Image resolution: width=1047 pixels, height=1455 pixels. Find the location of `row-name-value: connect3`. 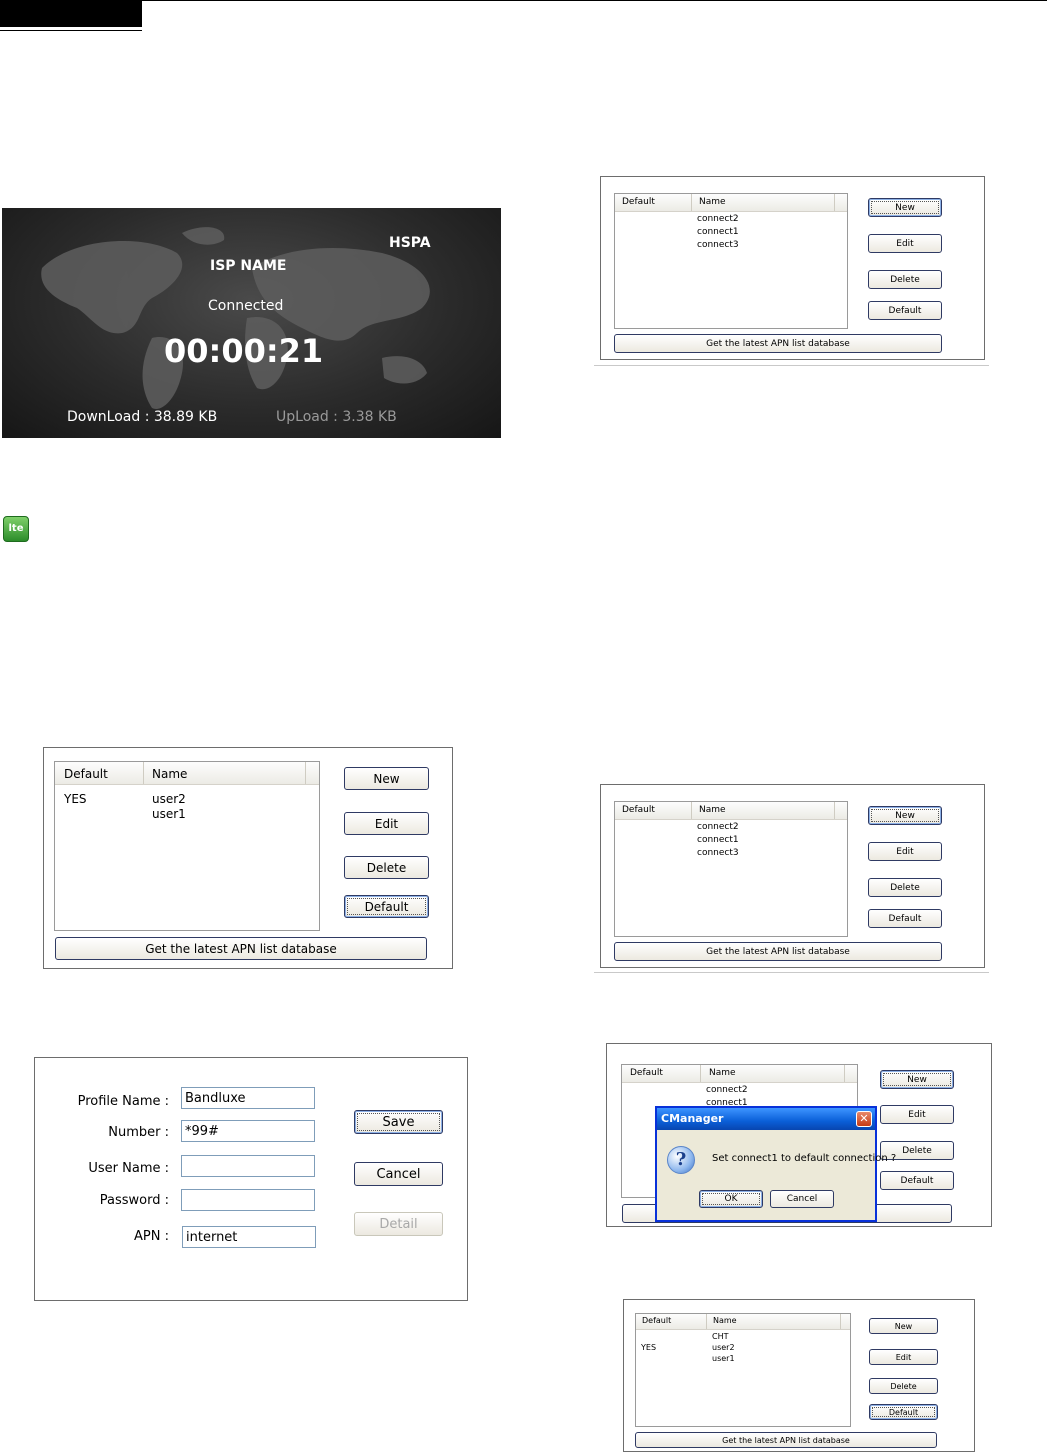

row-name-value: connect3 is located at coordinates (718, 853).